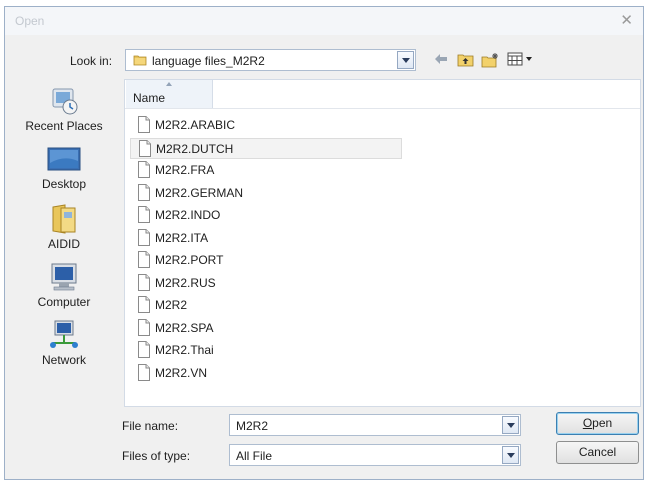 The height and width of the screenshot is (486, 650). I want to click on place-computer: Computer, so click(64, 285).